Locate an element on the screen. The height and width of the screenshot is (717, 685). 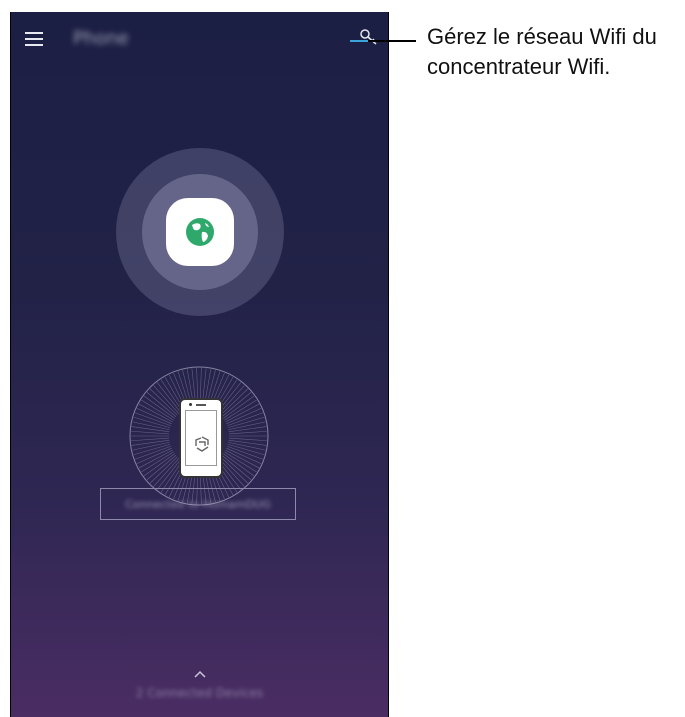
phone-screen is located at coordinates (201, 438).